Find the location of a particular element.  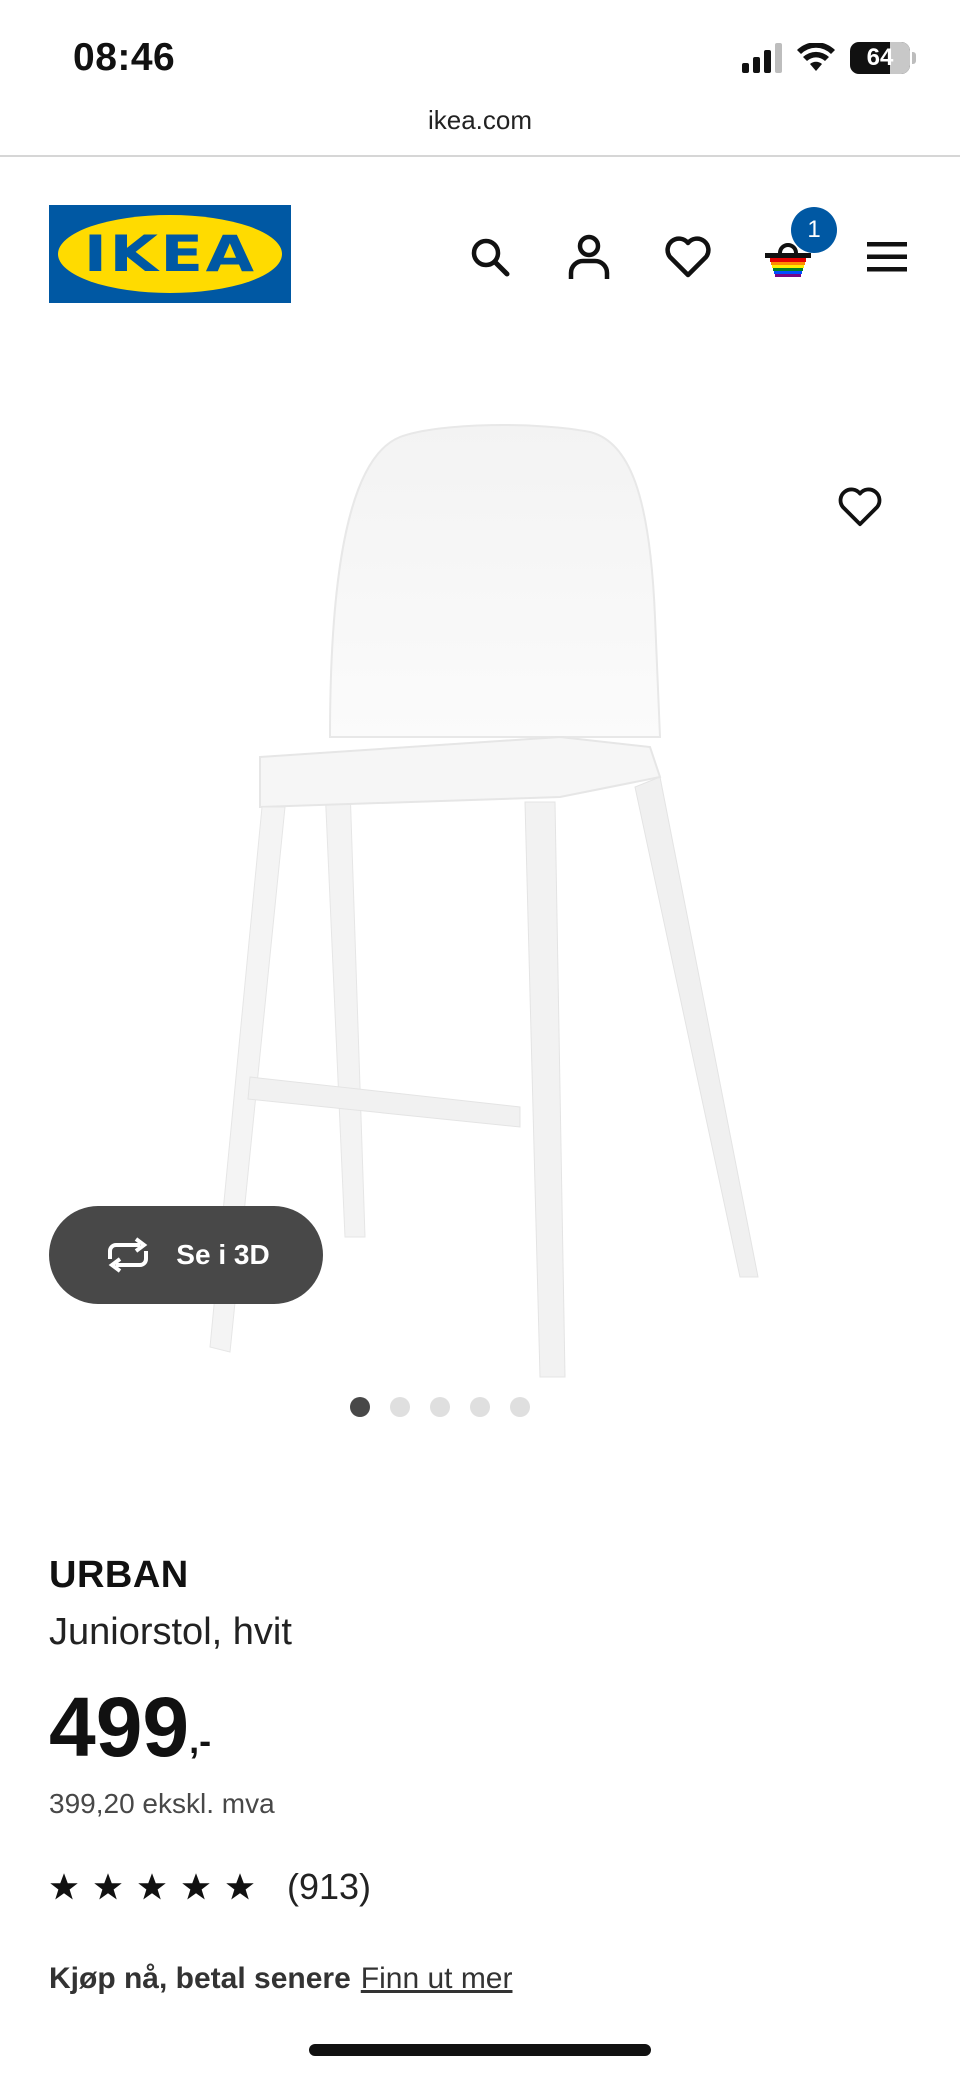

ikea-logo: IKEA is located at coordinates (170, 254).